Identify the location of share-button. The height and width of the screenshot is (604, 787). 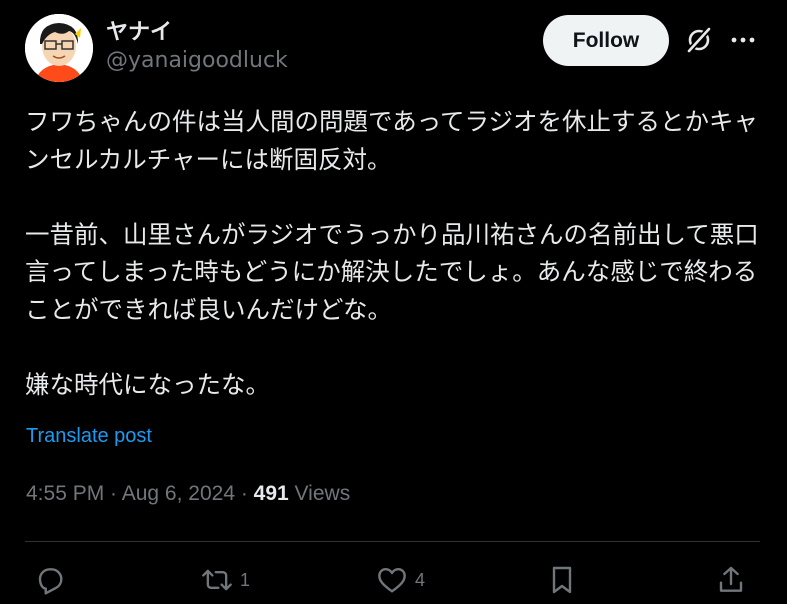
(731, 580).